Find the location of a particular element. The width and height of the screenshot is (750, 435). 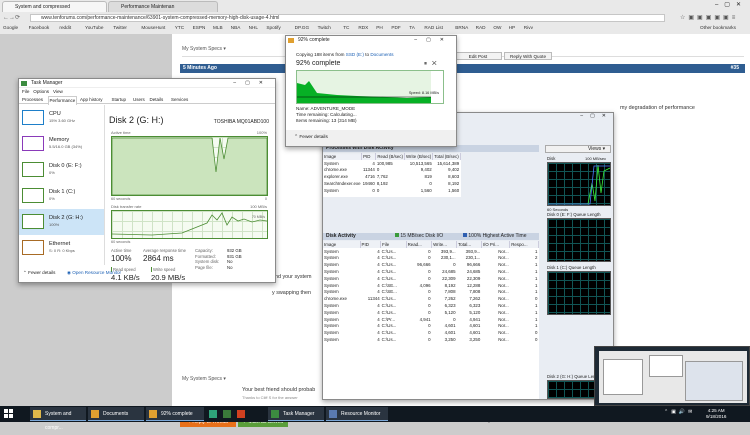

tab-app-history: App history is located at coordinates (91, 100).